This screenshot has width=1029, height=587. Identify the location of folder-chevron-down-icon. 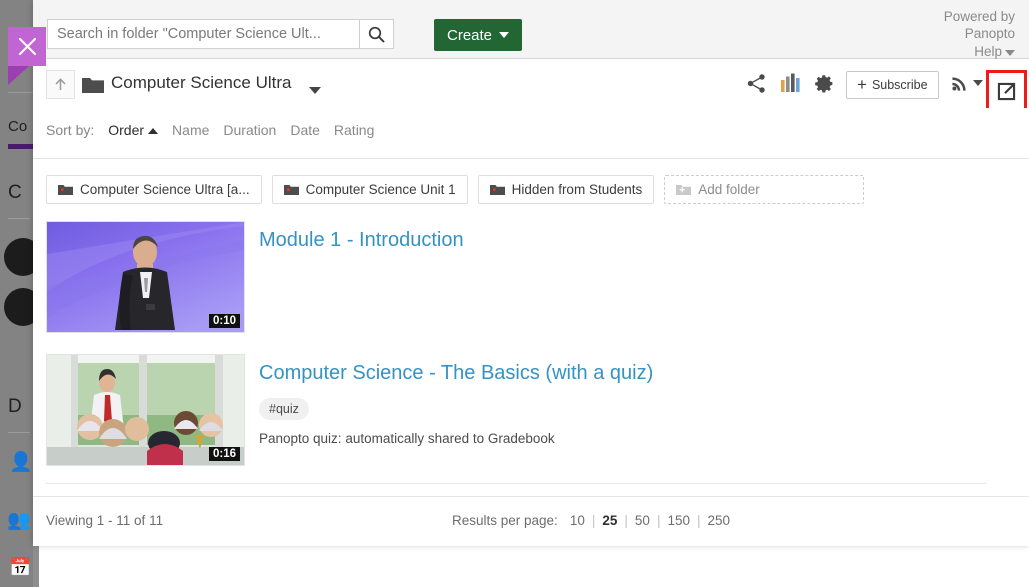
(315, 90).